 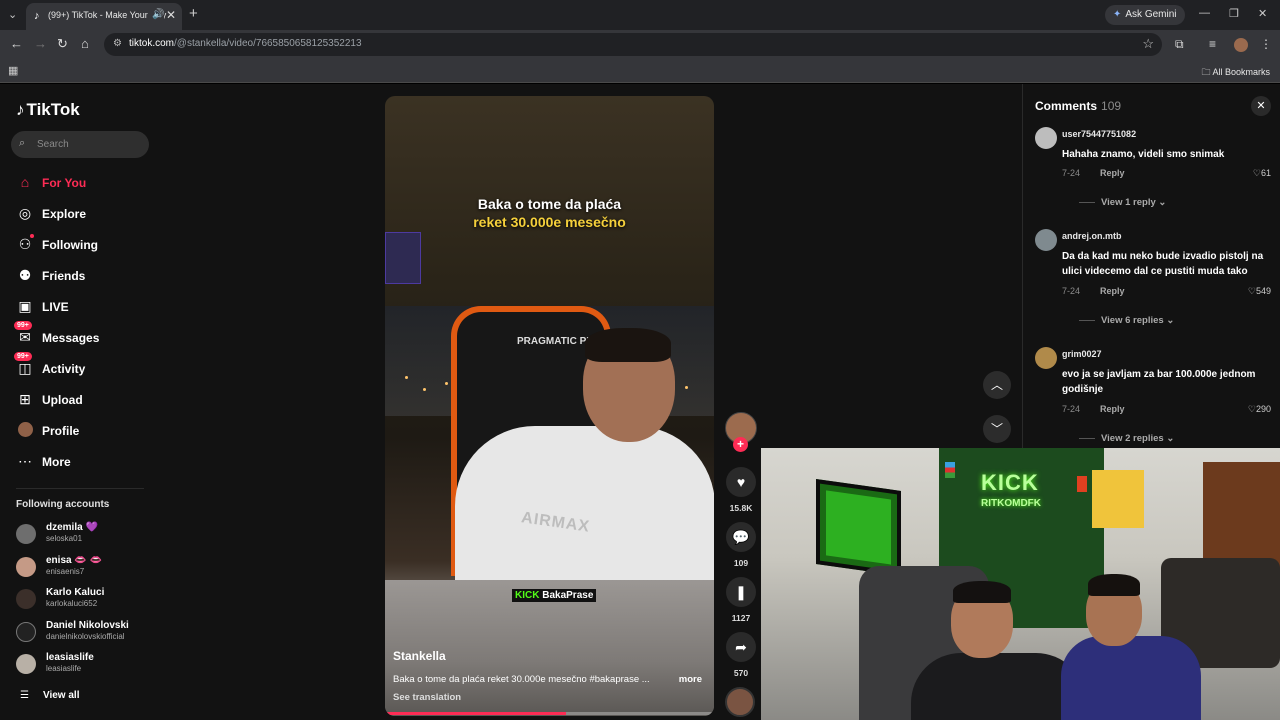 I want to click on extensions-icon: ⧉, so click(x=1179, y=44).